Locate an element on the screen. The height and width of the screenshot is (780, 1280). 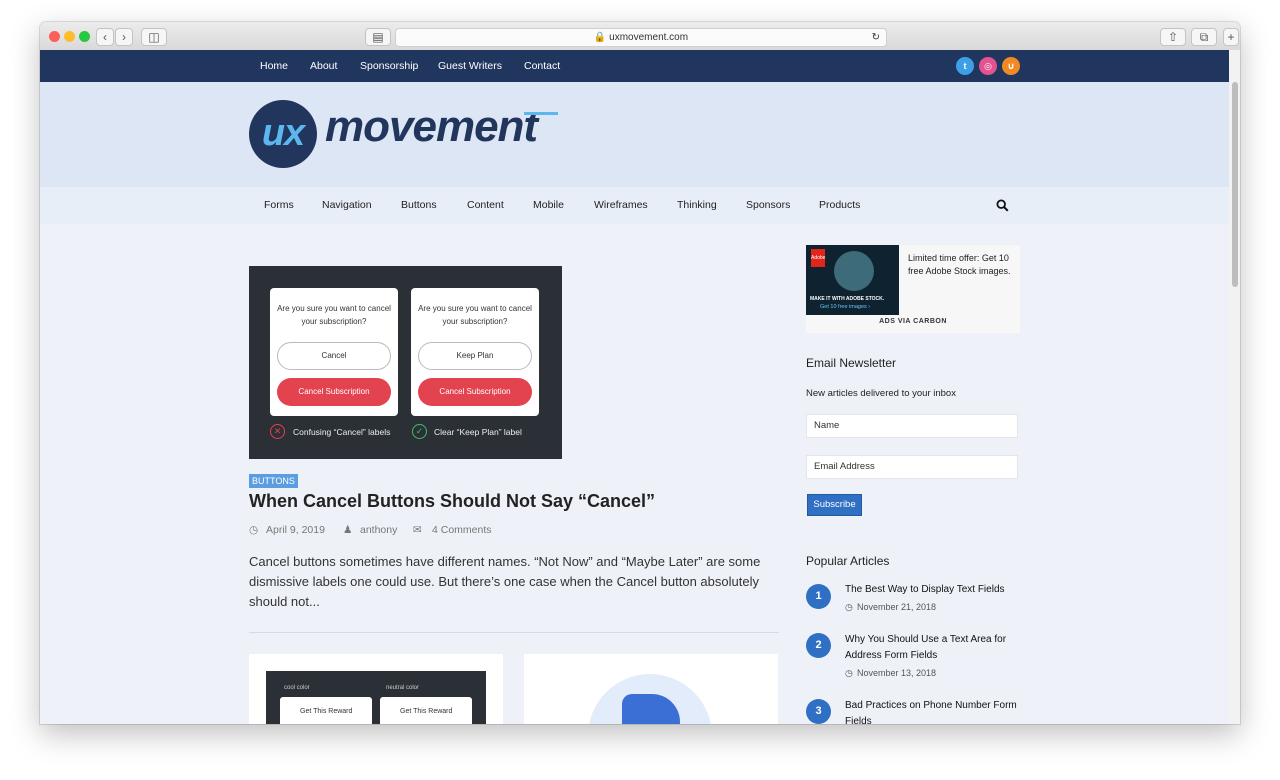
share-icon: ⇧ is located at coordinates (1173, 37).